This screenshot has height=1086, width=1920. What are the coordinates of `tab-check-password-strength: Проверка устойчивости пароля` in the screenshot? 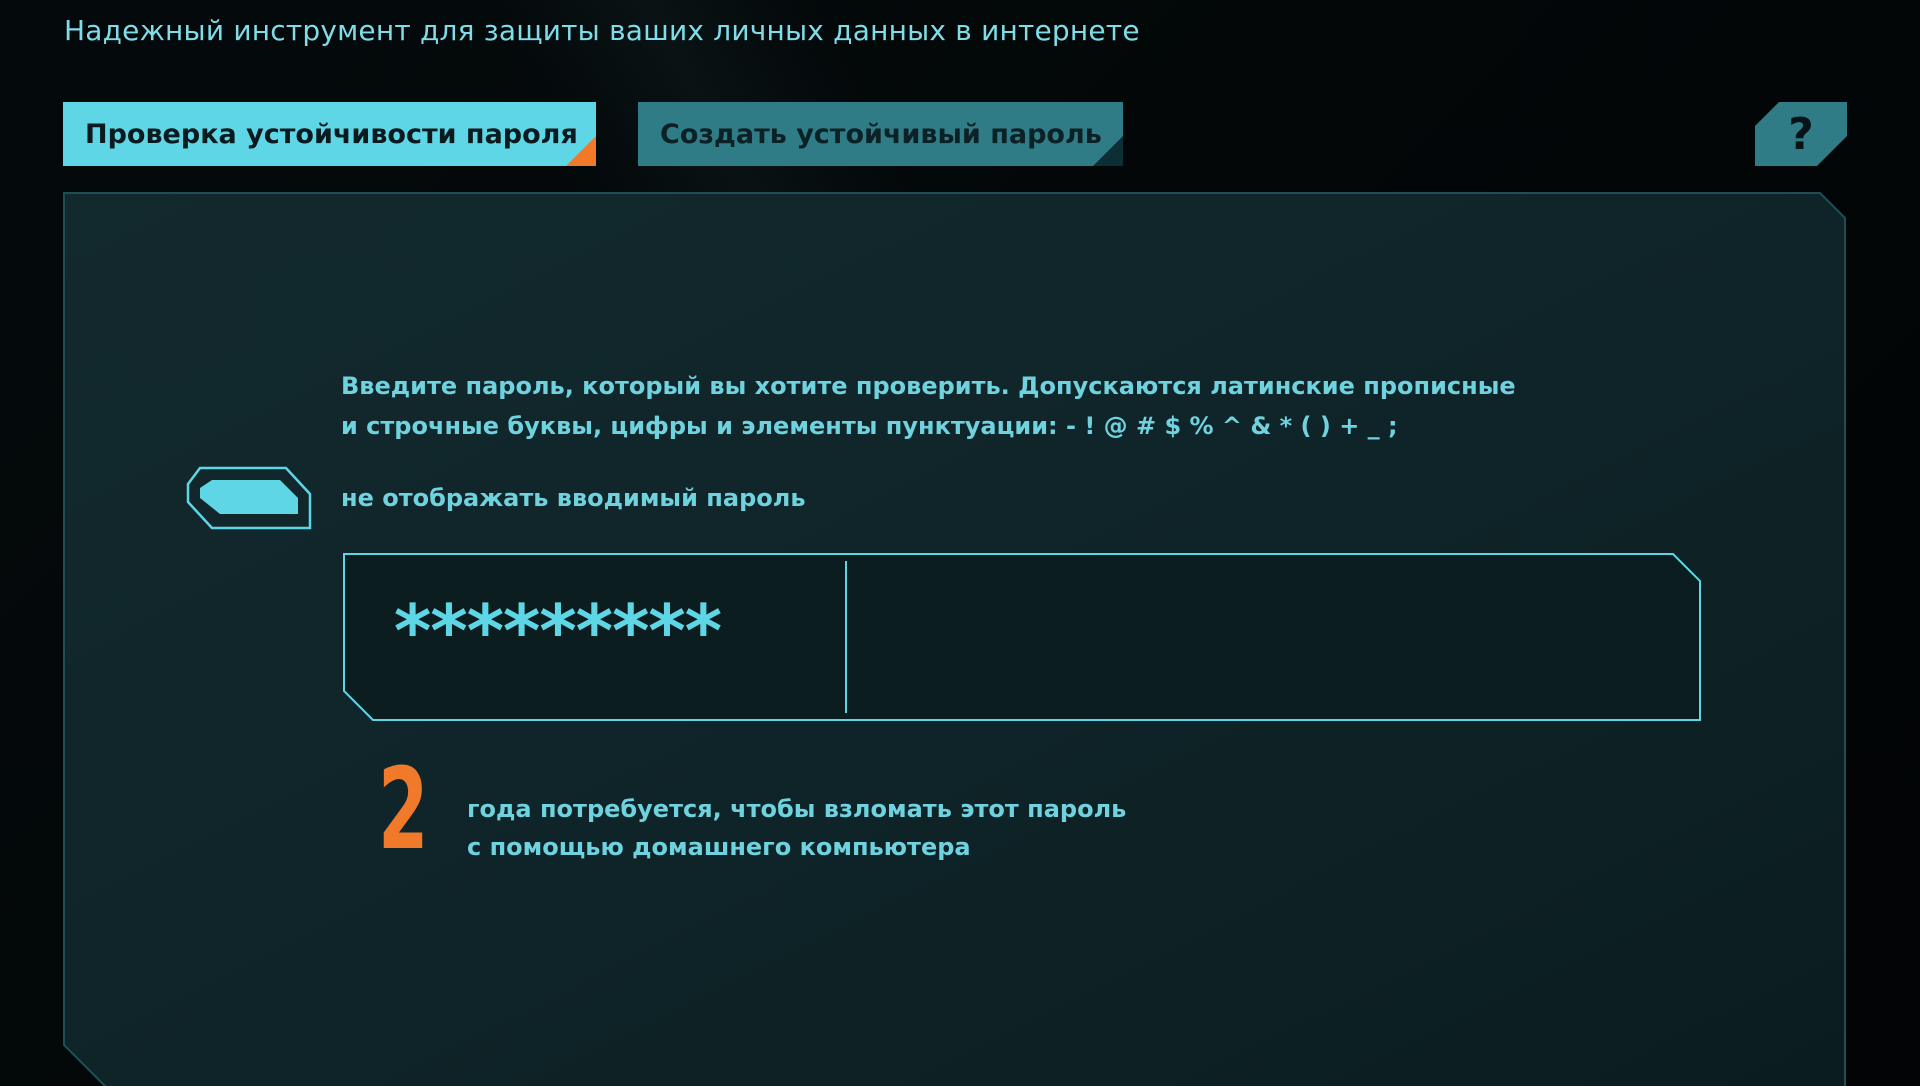 It's located at (329, 134).